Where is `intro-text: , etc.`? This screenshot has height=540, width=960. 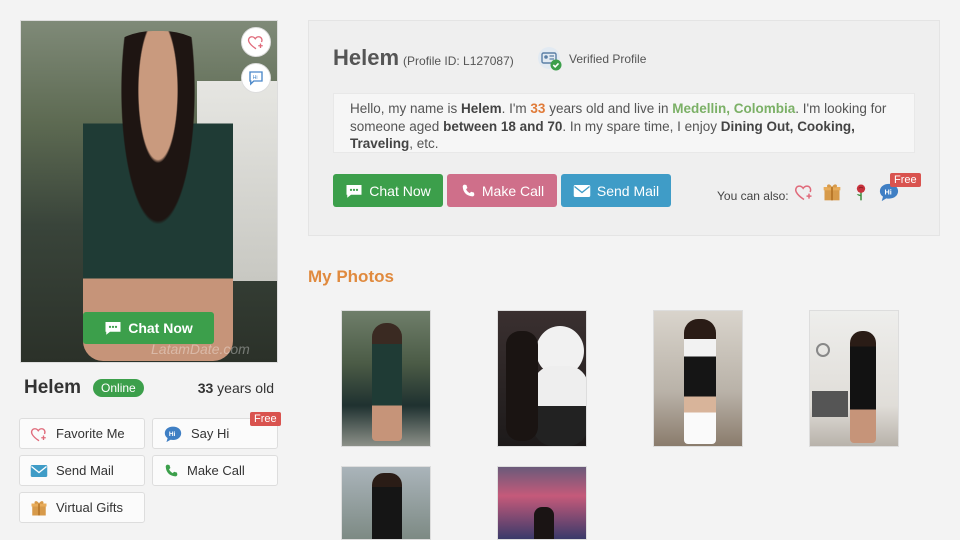
intro-text: , etc. is located at coordinates (424, 143).